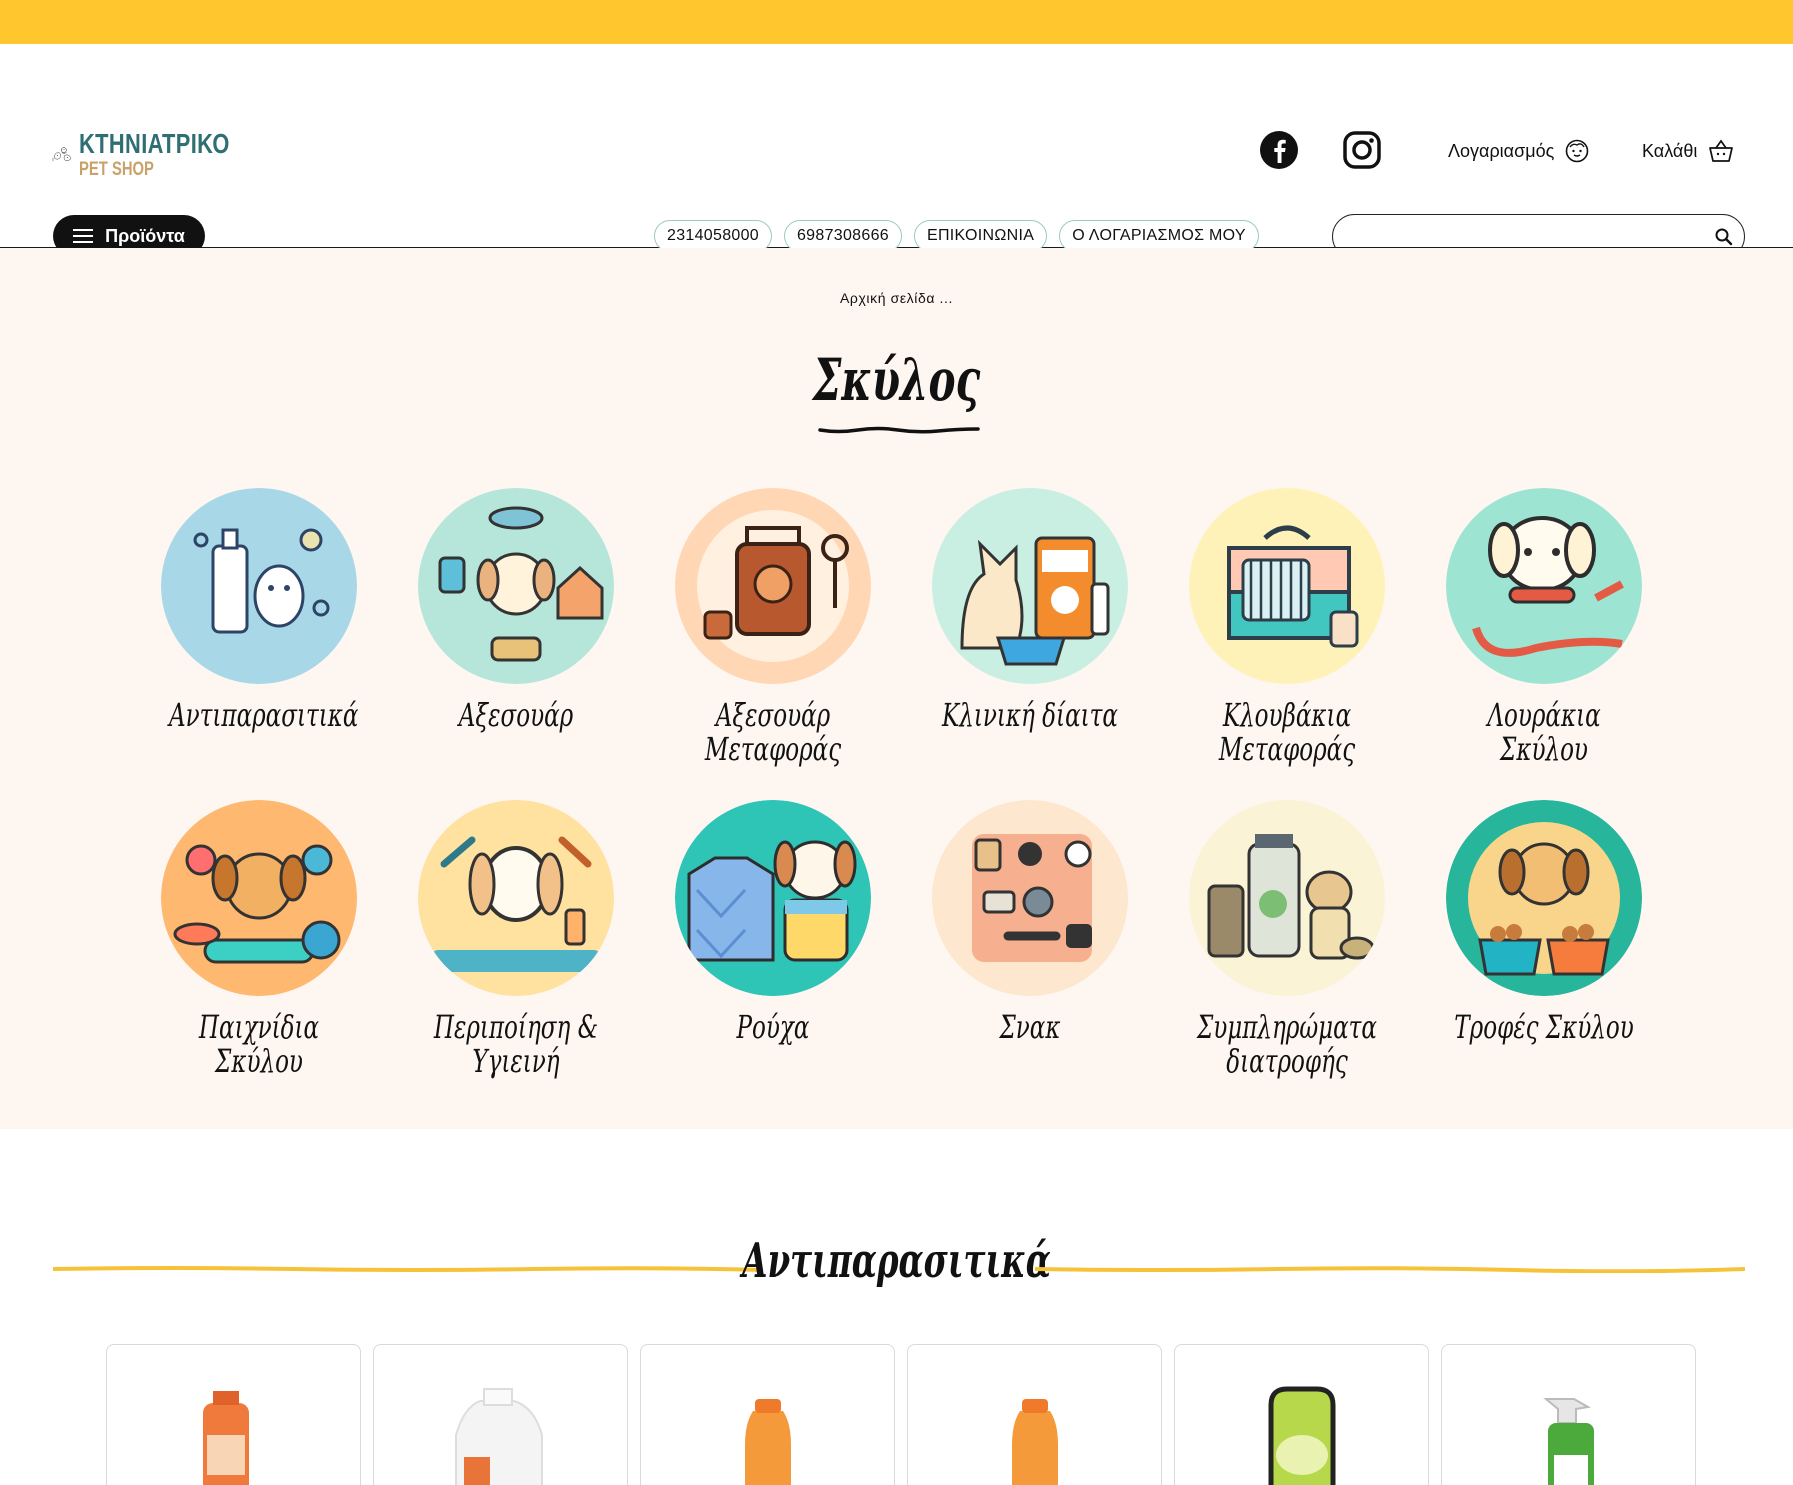 This screenshot has width=1793, height=1485. Describe the element at coordinates (258, 898) in the screenshot. I see `dog-toys-icon` at that location.